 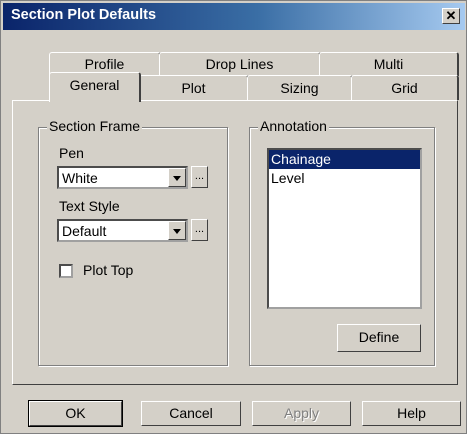 I want to click on text-style-label: Text Style, so click(x=89, y=206).